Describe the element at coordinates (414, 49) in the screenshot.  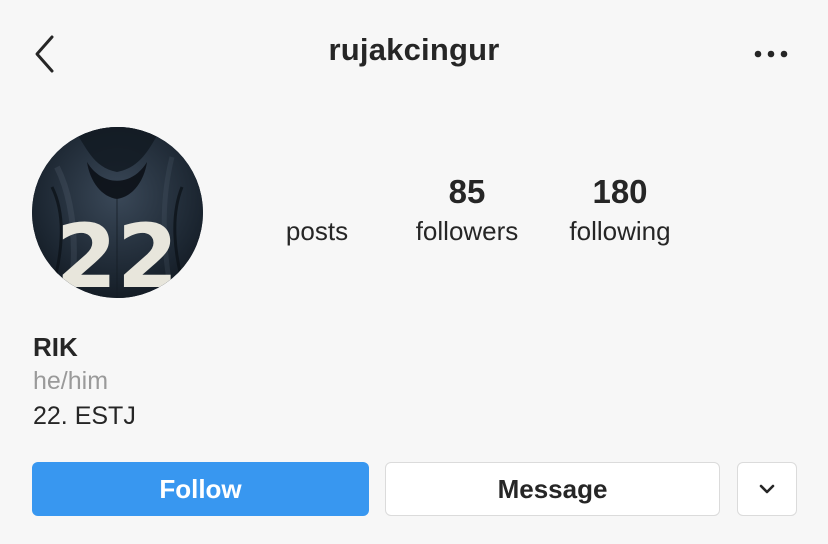
I see `profile-username-title: rujakcingur` at that location.